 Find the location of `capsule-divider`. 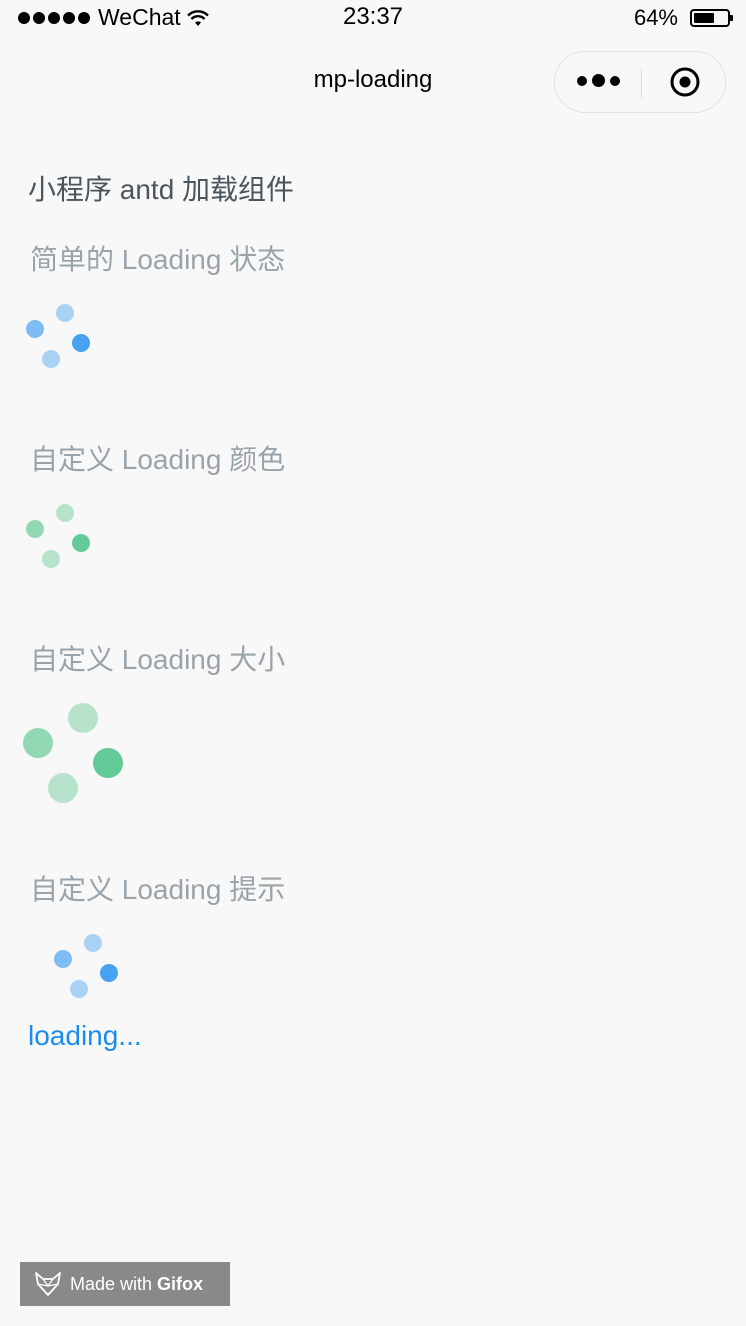

capsule-divider is located at coordinates (641, 83).